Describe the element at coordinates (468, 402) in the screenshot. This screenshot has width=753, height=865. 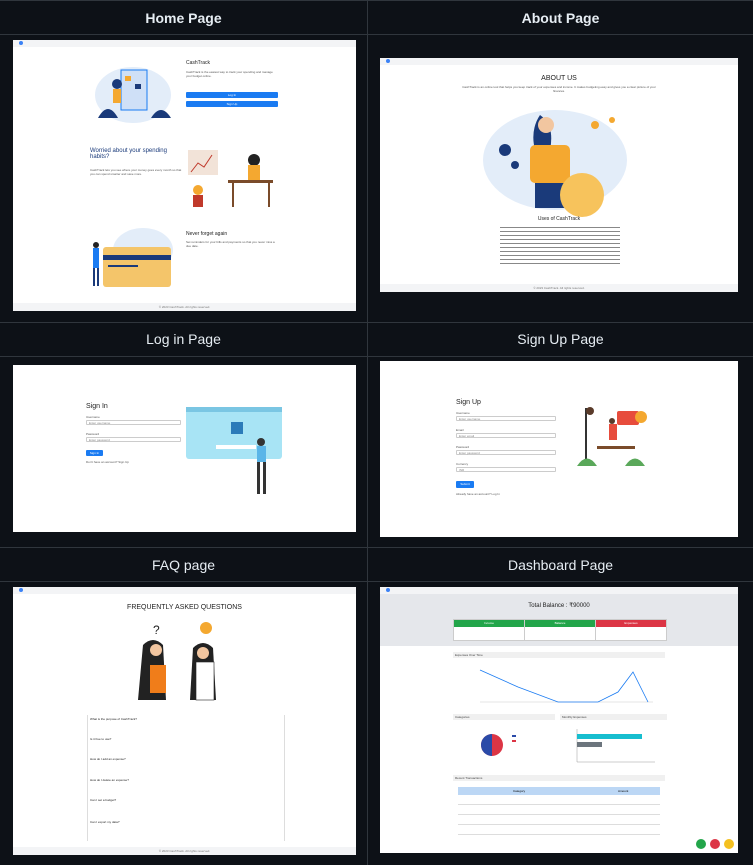
I see `signup-title: Sign Up` at that location.